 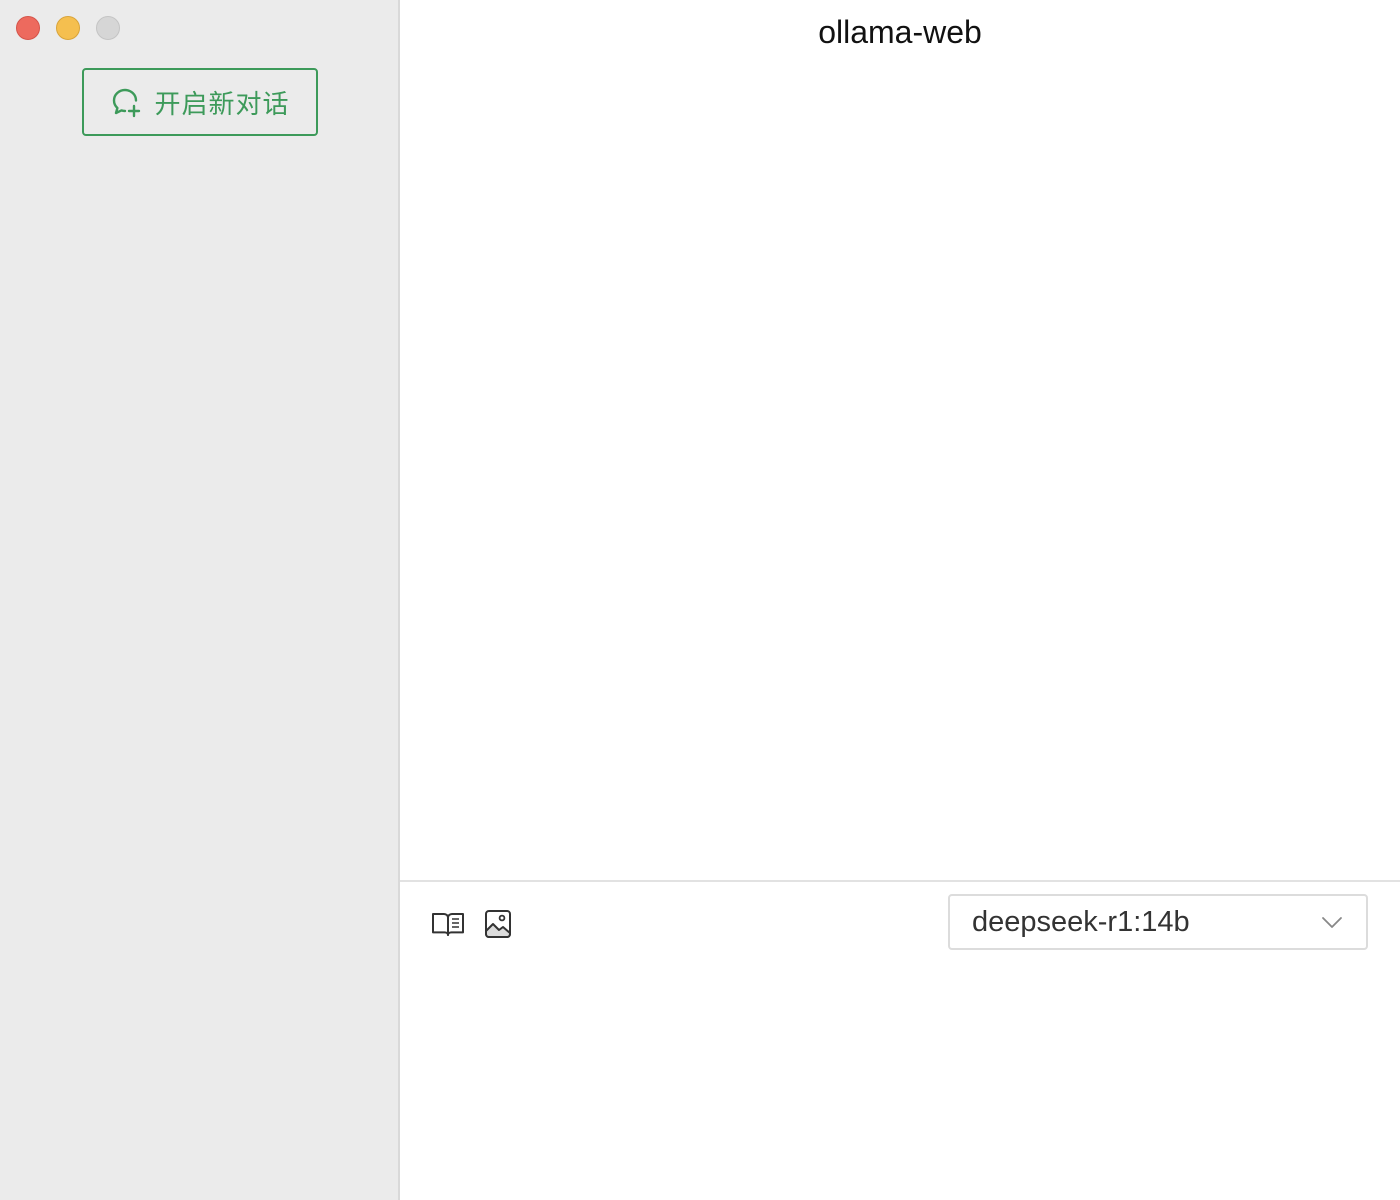 I want to click on image-icon, so click(x=498, y=924).